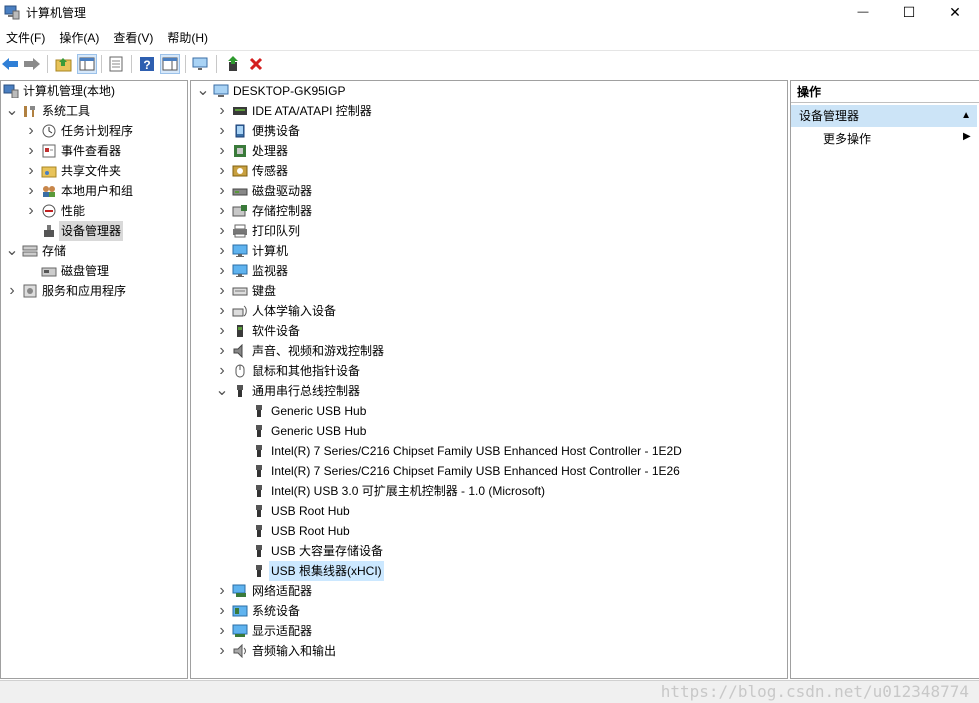  What do you see at coordinates (489, 571) in the screenshot?
I see `device-tree-item-row: USB 根集线器(xHCI)` at bounding box center [489, 571].